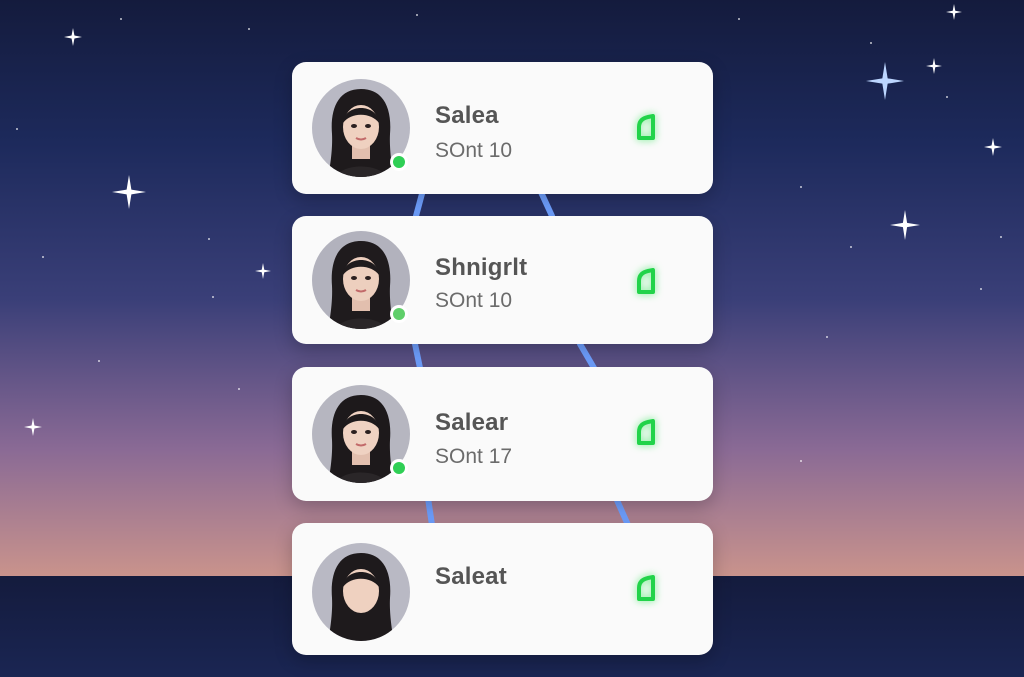 This screenshot has width=1024, height=677. Describe the element at coordinates (471, 576) in the screenshot. I see `contact-name: Saleat` at that location.